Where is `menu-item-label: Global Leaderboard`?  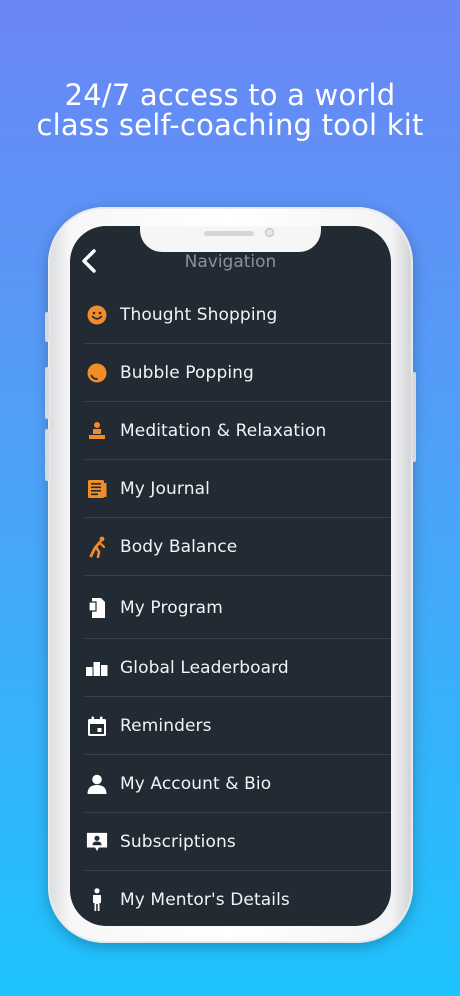
menu-item-label: Global Leaderboard is located at coordinates (204, 668).